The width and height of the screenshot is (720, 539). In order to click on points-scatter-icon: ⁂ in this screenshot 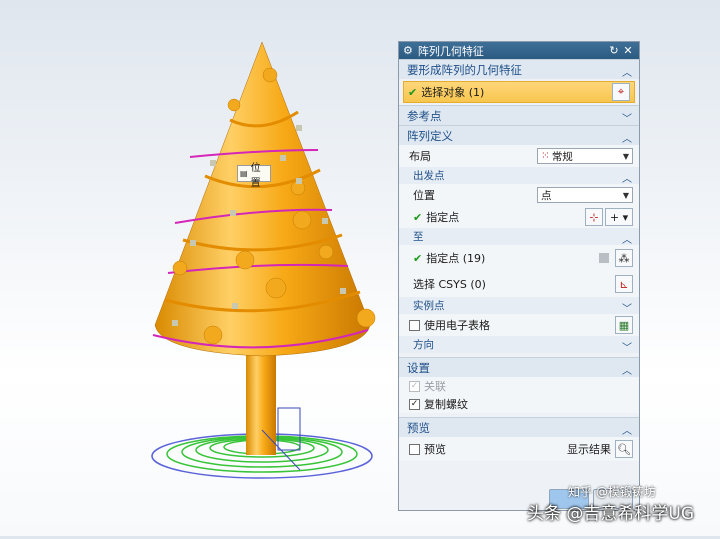, I will do `click(624, 258)`.